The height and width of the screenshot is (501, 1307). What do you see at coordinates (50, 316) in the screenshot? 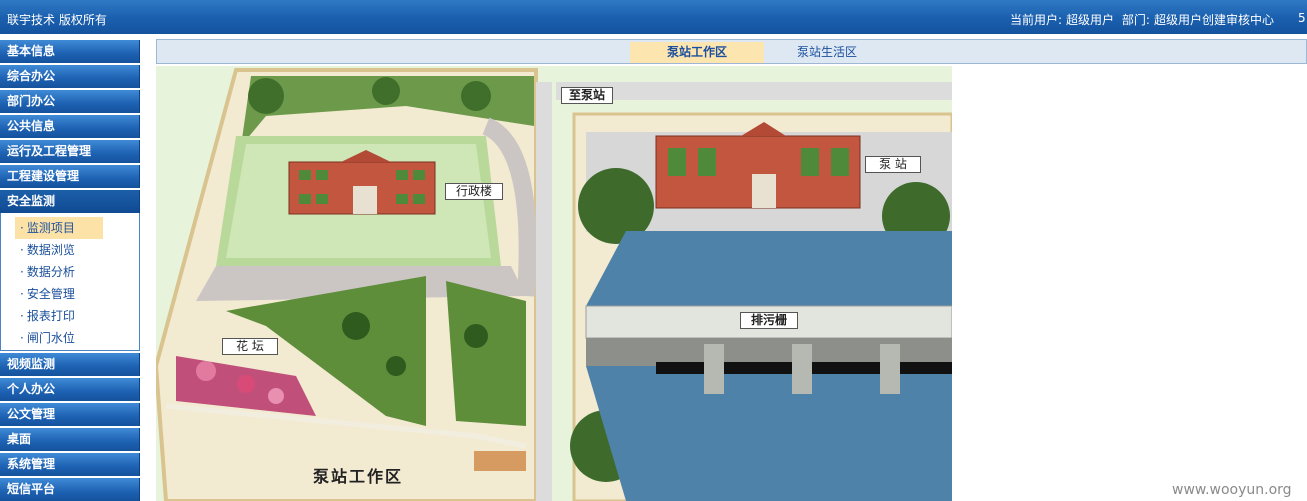
I see `submenu-item-label: 报表打印` at bounding box center [50, 316].